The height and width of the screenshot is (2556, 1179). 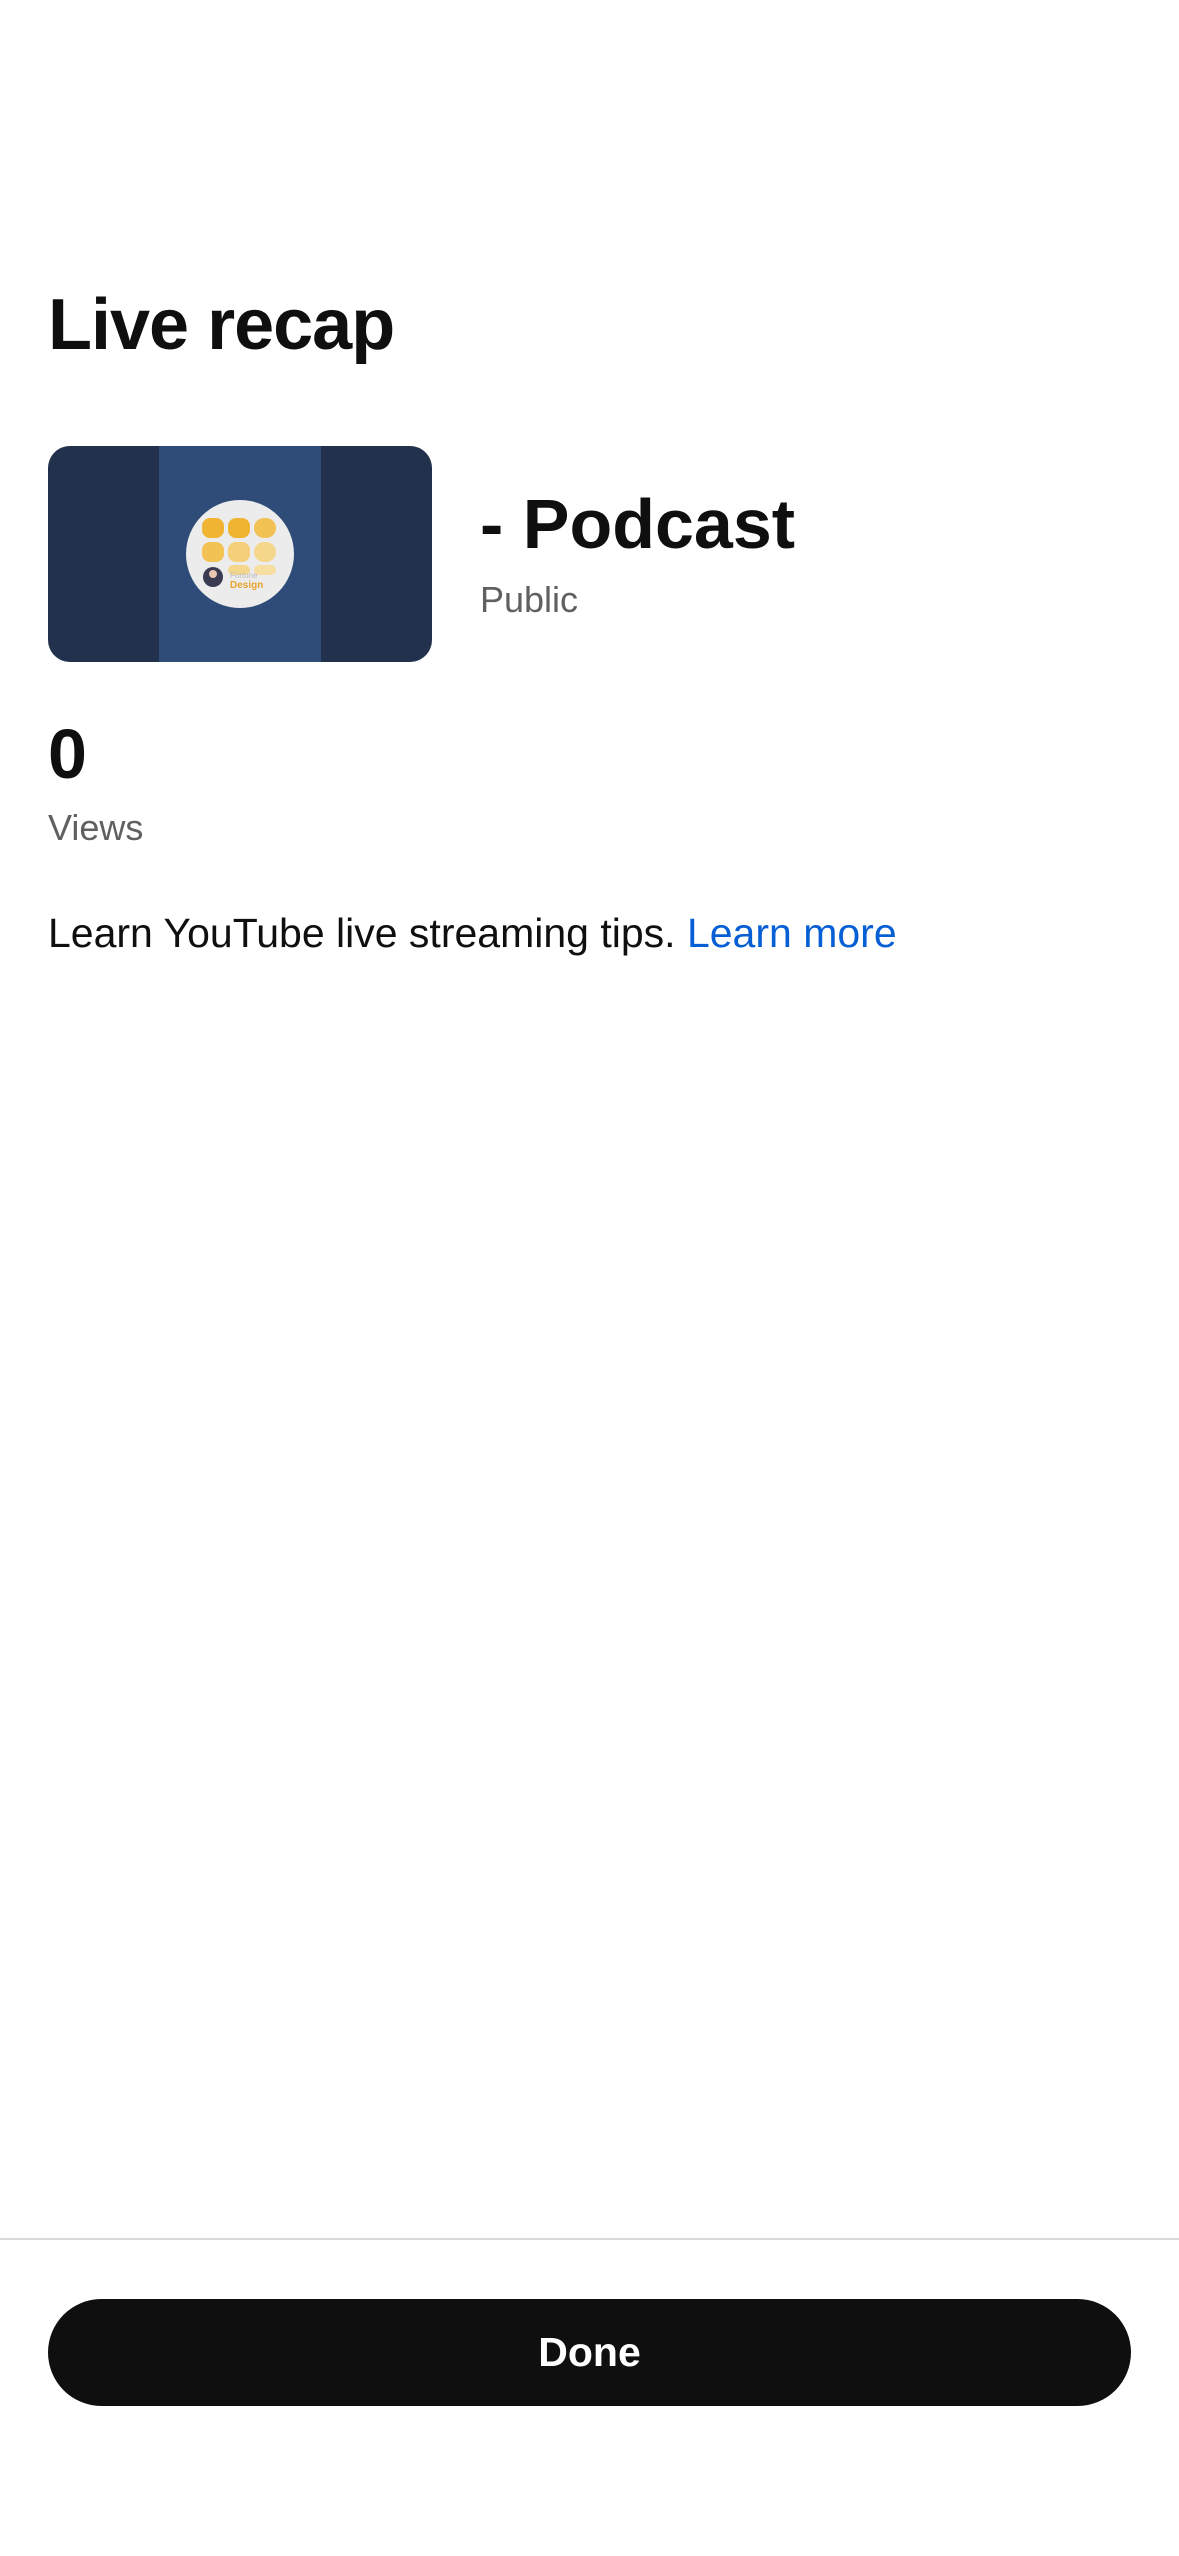 I want to click on footer-divider, so click(x=589, y=2239).